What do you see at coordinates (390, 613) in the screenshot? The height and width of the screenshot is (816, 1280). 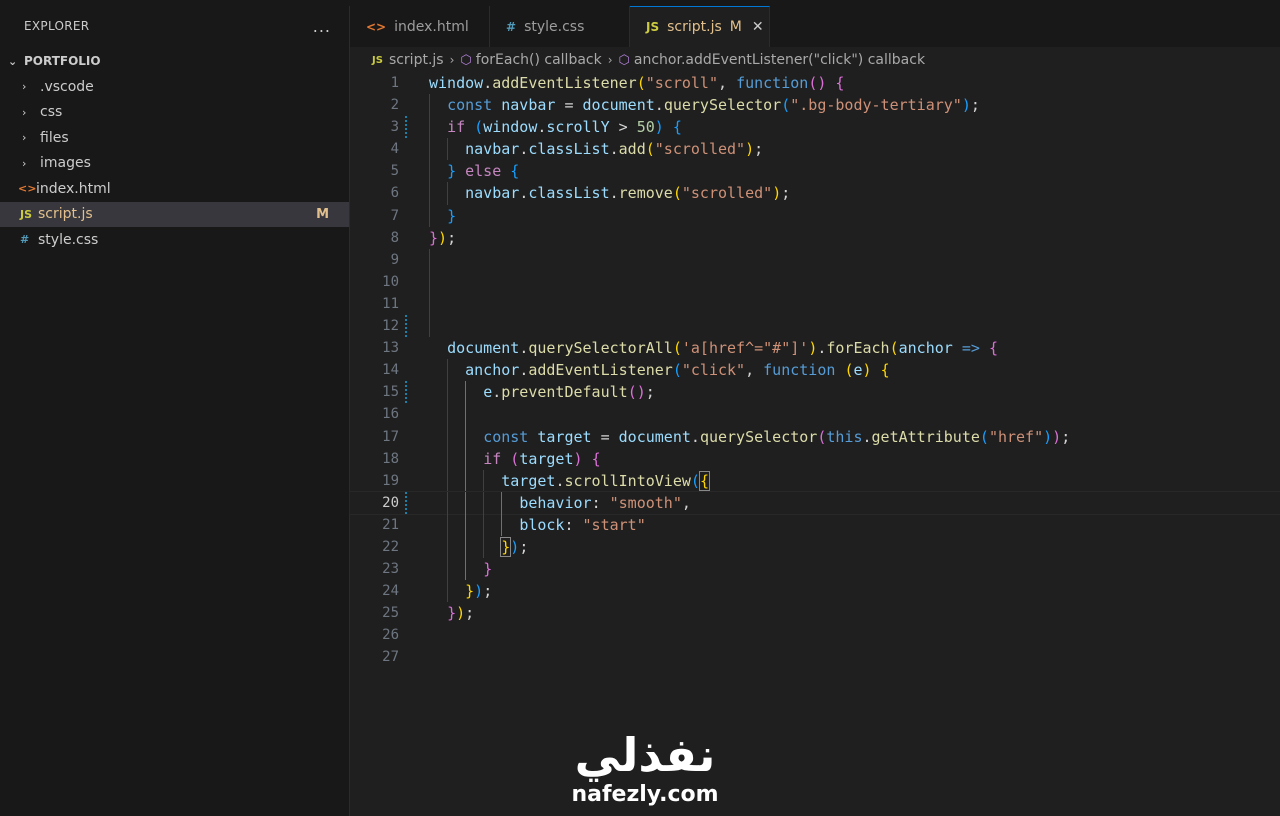 I see `line-number: 25` at bounding box center [390, 613].